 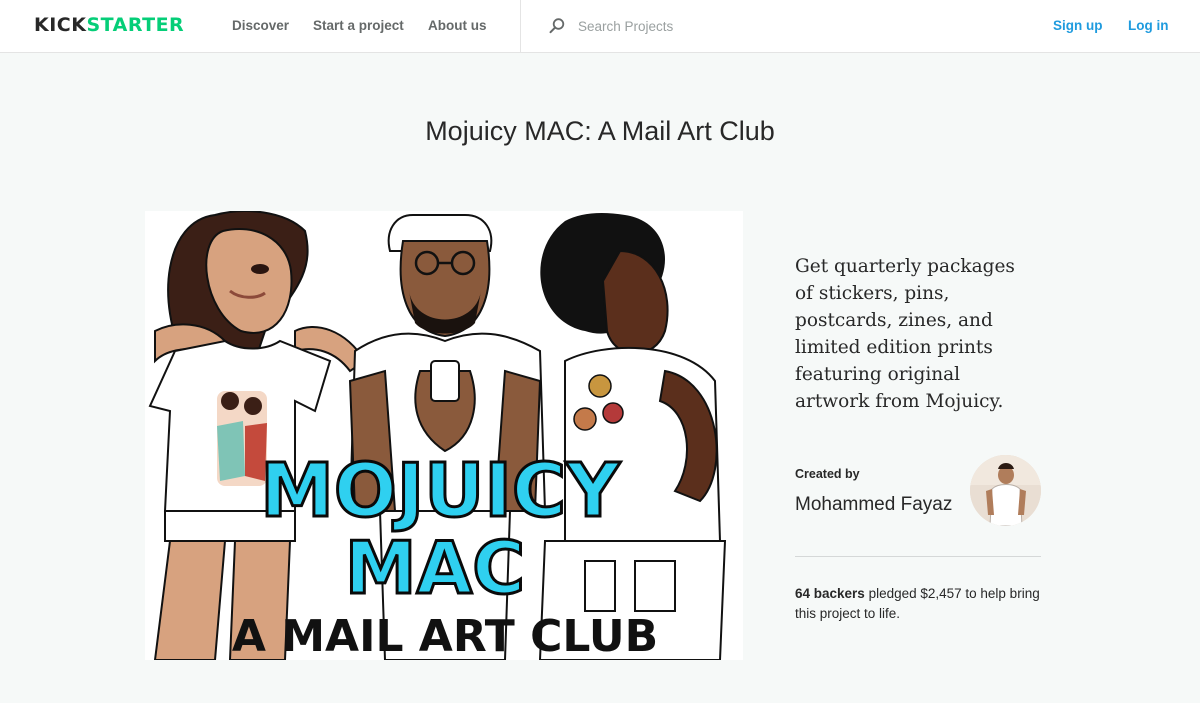 What do you see at coordinates (440, 491) in the screenshot?
I see `image-title-line1: MOJUICY` at bounding box center [440, 491].